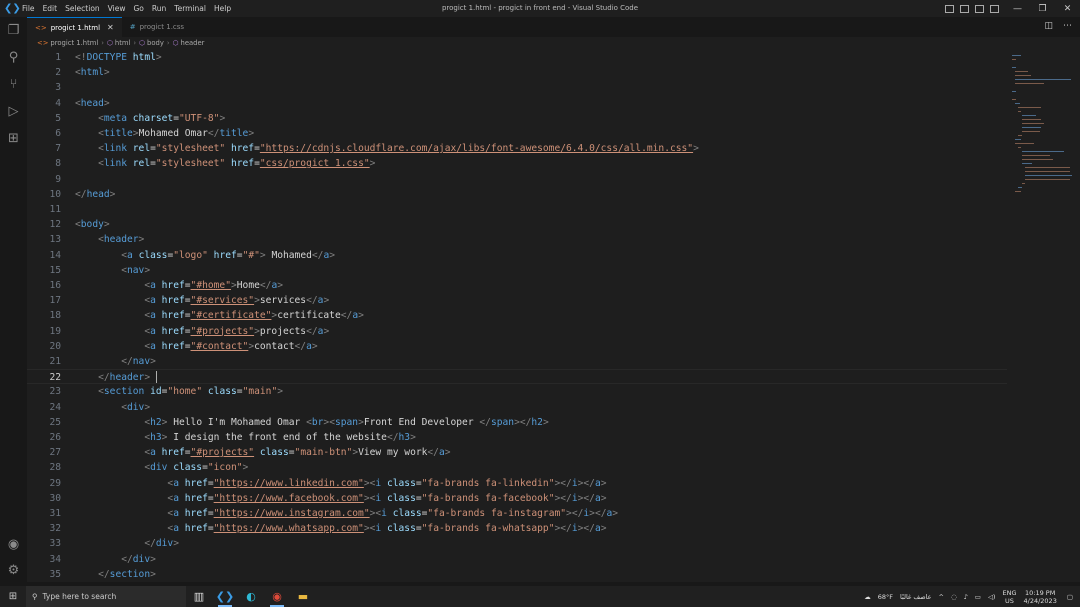 This screenshot has height=607, width=1080. What do you see at coordinates (517, 103) in the screenshot?
I see `code-line: 4 <head>` at bounding box center [517, 103].